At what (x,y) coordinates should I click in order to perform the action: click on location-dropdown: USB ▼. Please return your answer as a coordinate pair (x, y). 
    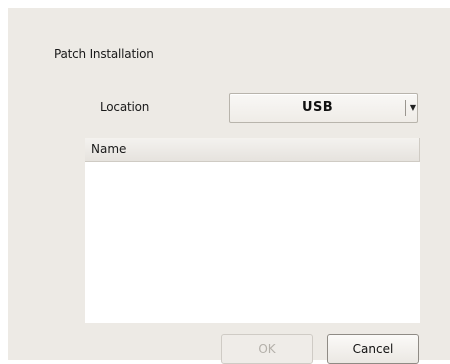
    Looking at the image, I should click on (323, 108).